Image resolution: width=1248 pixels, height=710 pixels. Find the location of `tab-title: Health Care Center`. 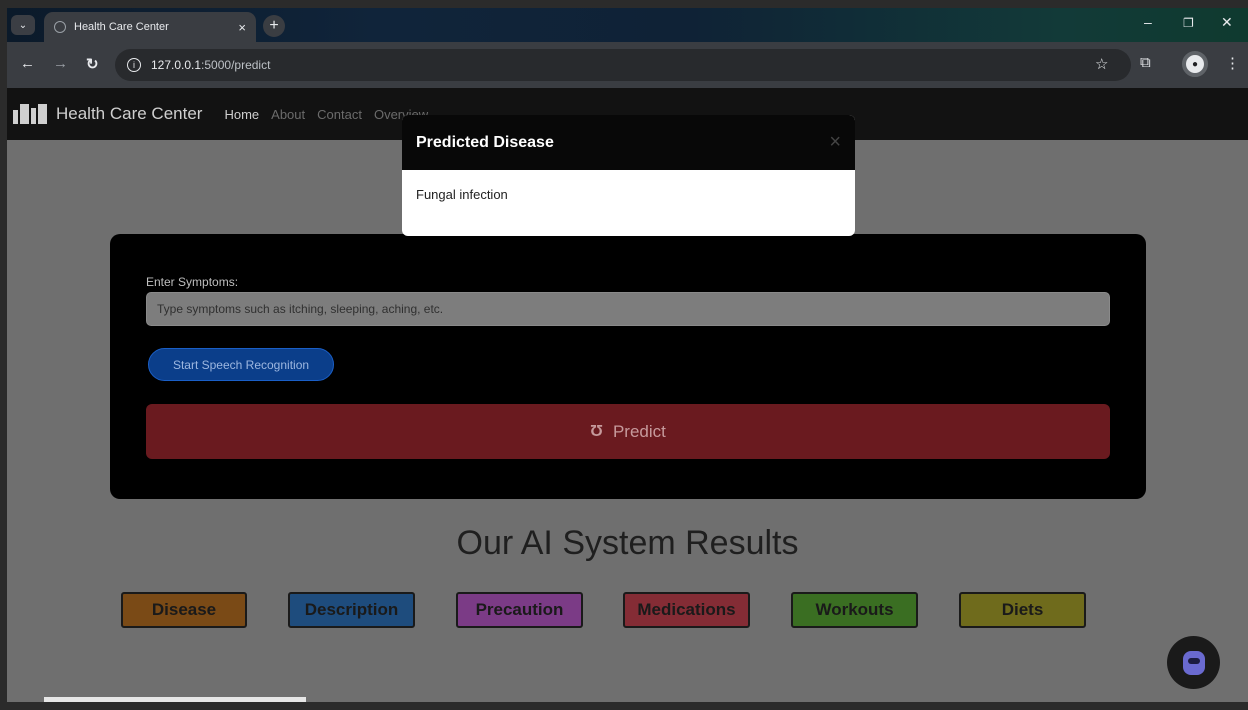

tab-title: Health Care Center is located at coordinates (121, 27).